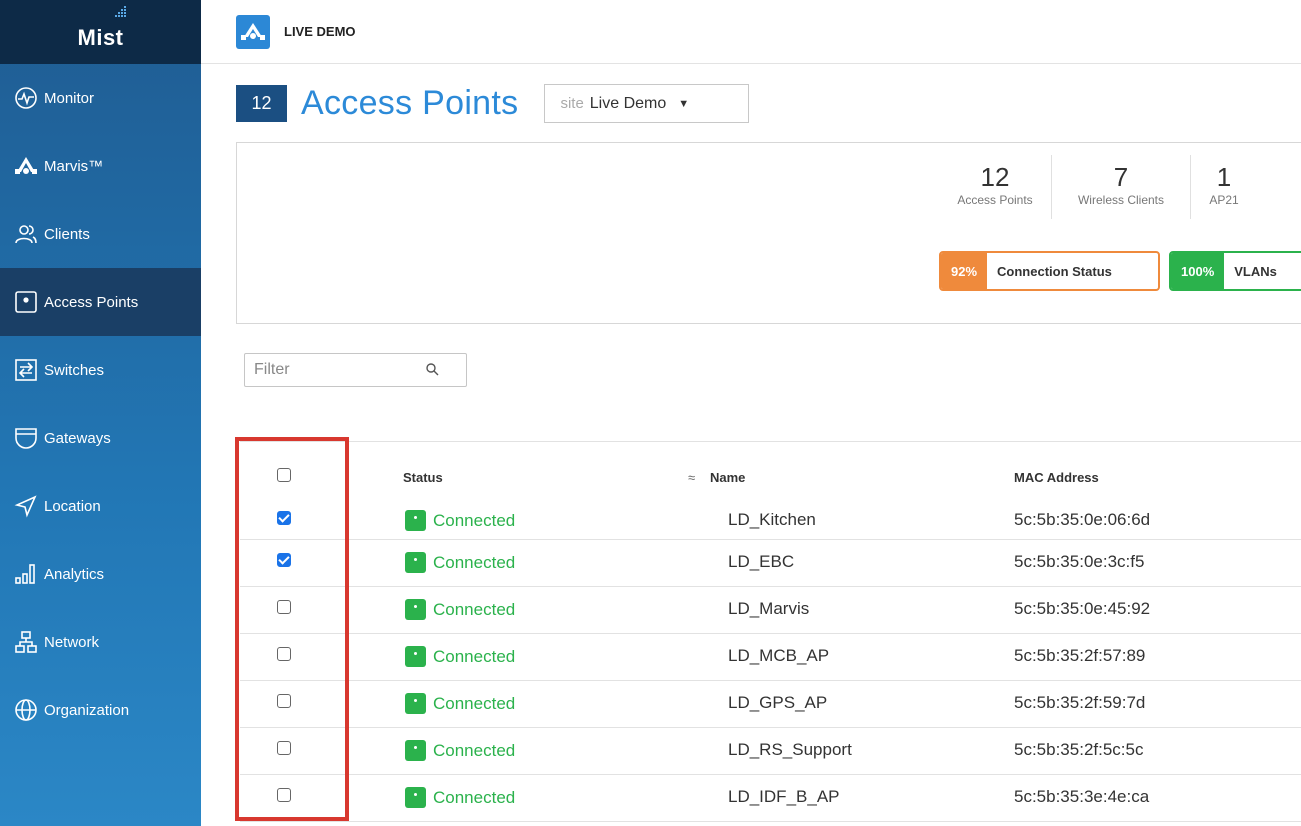 This screenshot has height=826, width=1301. What do you see at coordinates (423, 477) in the screenshot?
I see `column-header-status: Status` at bounding box center [423, 477].